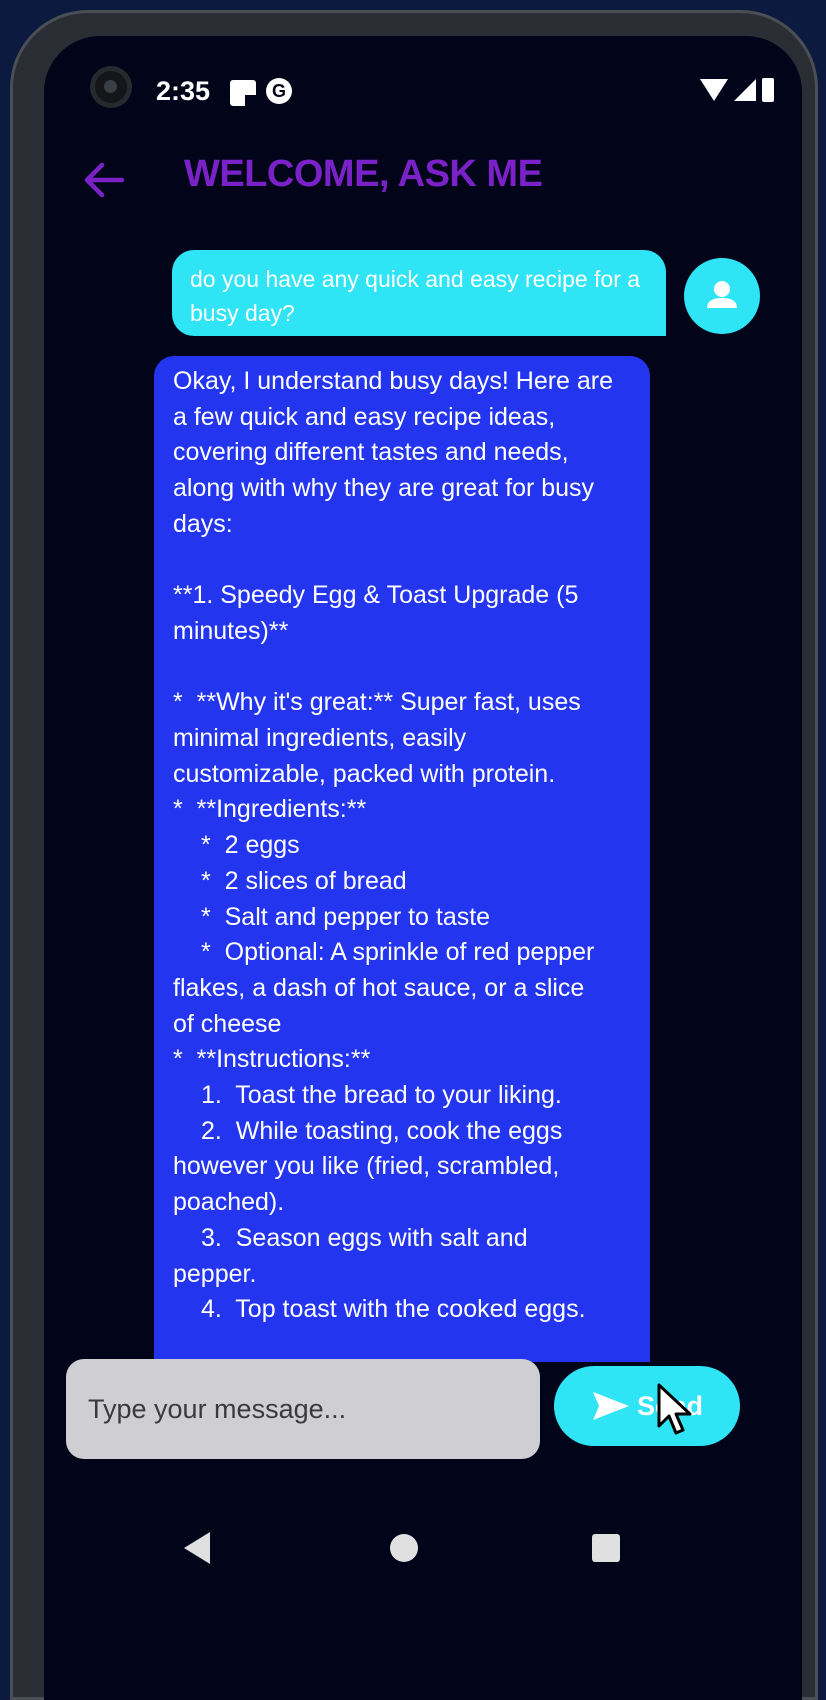  Describe the element at coordinates (250, 845) in the screenshot. I see `bot-message-line: * 2 eggs` at that location.